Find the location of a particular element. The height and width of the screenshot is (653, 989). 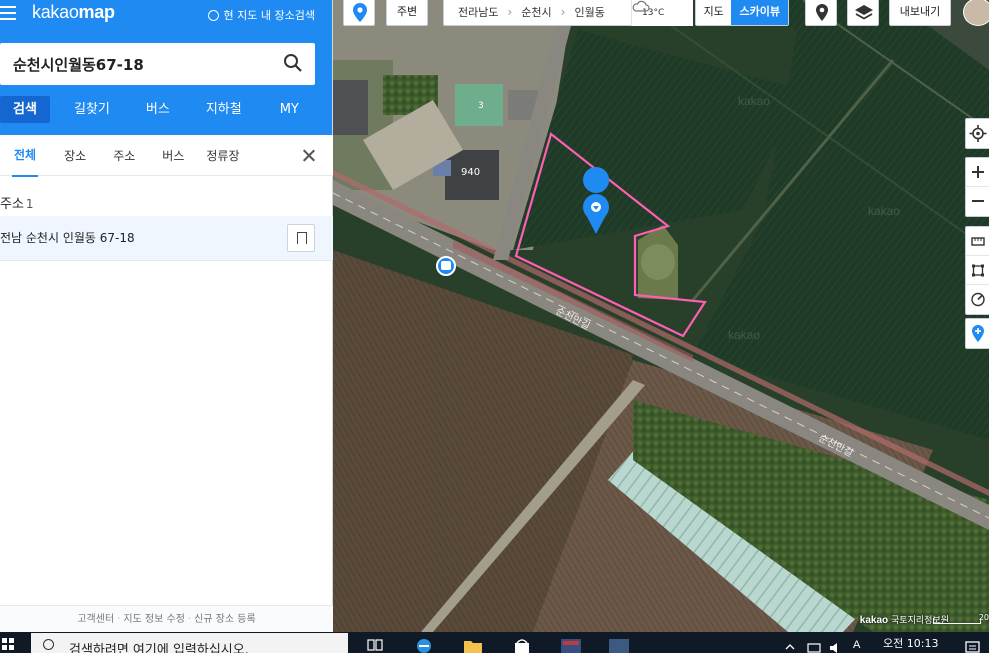

tab-my: MY is located at coordinates (289, 109).